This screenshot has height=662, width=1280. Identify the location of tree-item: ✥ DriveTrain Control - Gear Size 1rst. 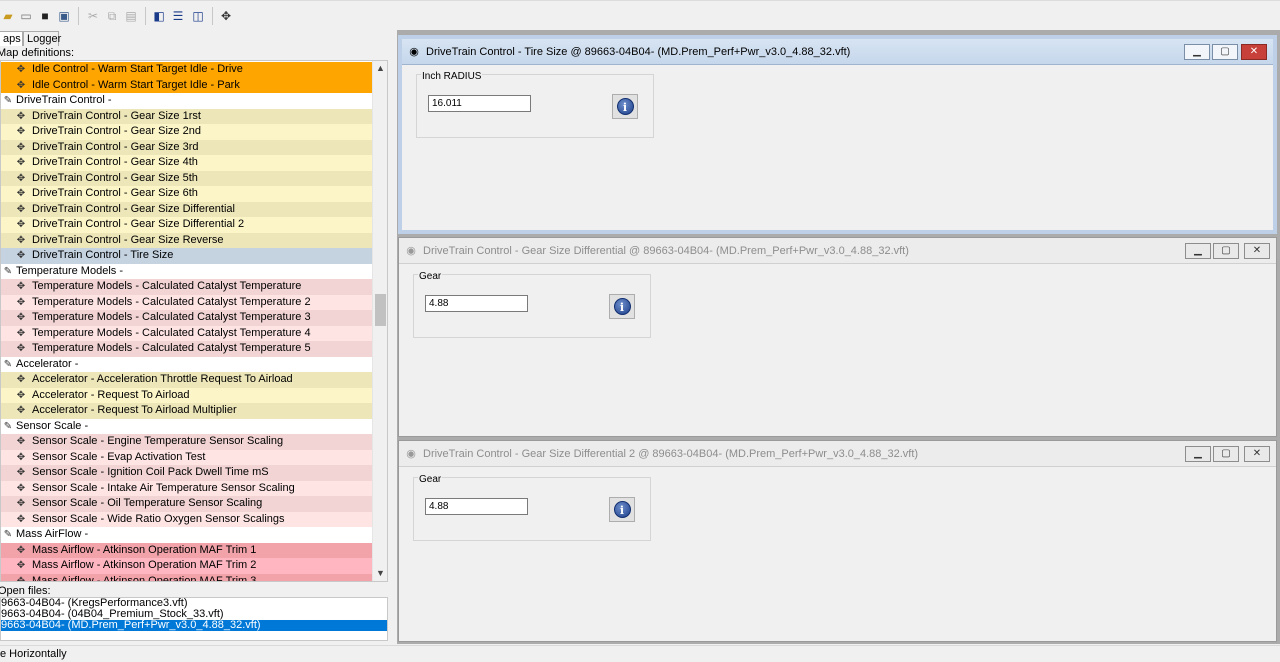
(187, 116).